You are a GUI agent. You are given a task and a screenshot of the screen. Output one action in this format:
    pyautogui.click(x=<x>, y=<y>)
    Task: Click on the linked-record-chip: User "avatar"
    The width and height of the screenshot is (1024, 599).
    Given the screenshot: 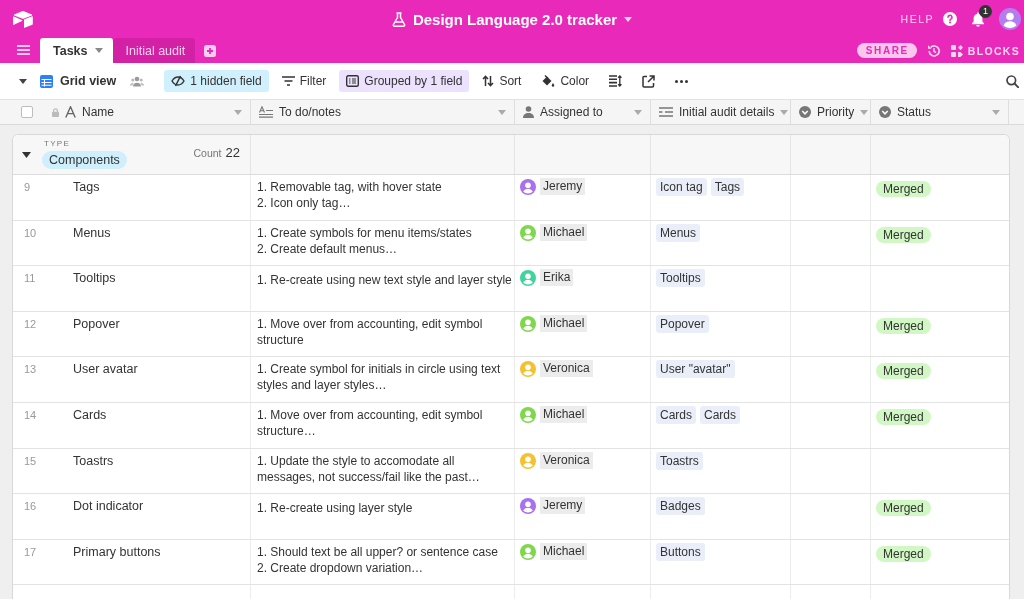 What is the action you would take?
    pyautogui.click(x=695, y=369)
    